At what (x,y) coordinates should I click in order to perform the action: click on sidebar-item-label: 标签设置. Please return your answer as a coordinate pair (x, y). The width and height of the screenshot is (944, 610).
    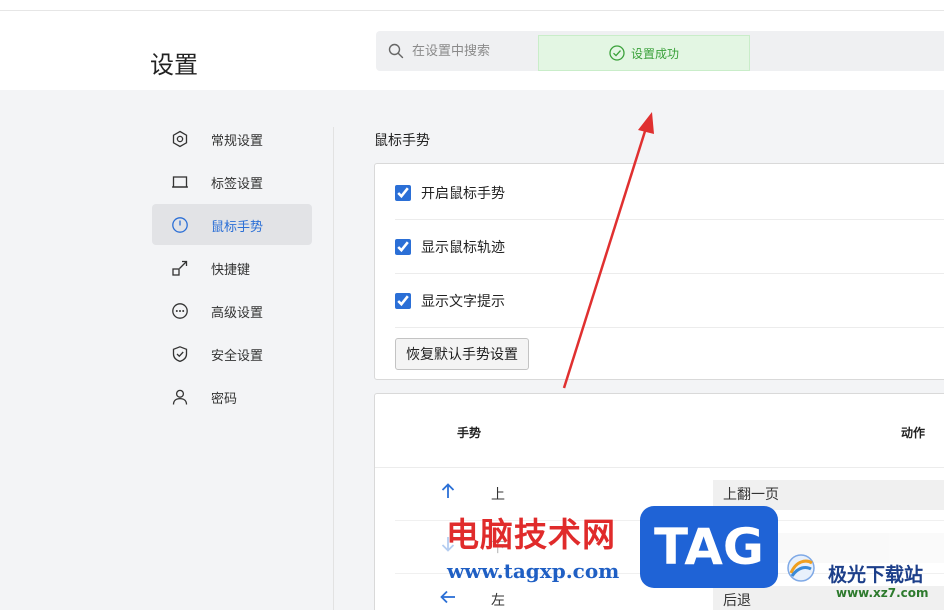
    Looking at the image, I should click on (237, 184).